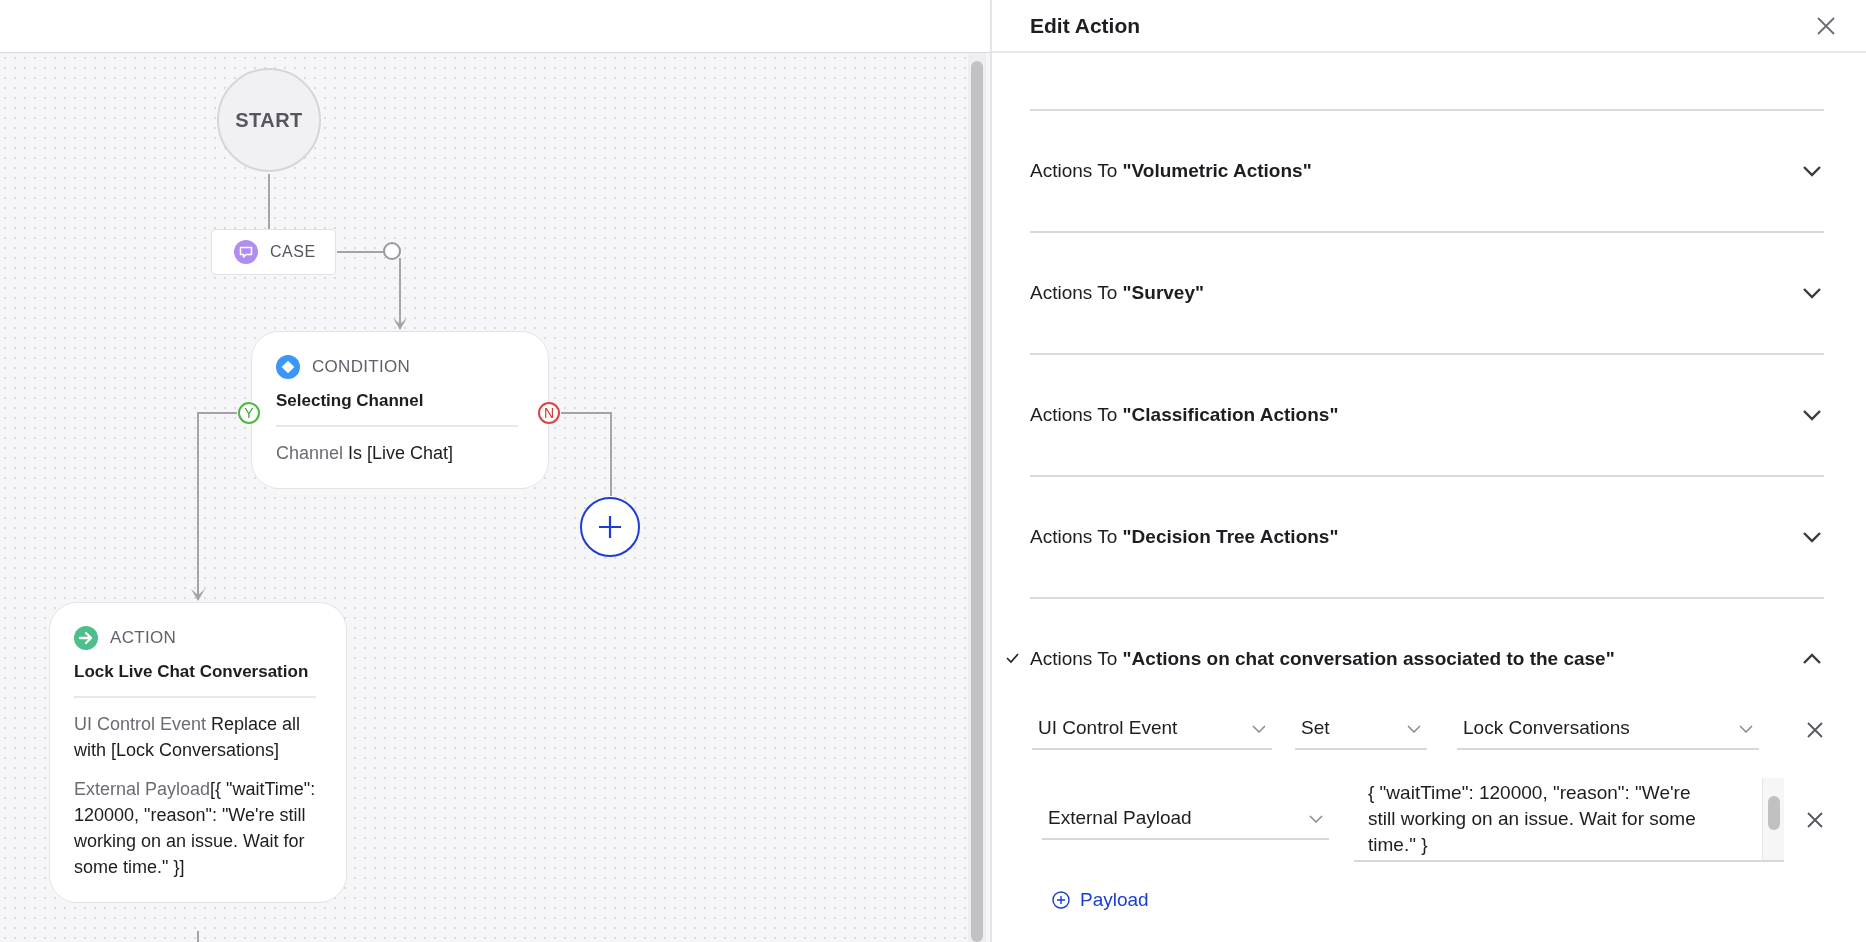 The height and width of the screenshot is (942, 1866). I want to click on plus-icon, so click(610, 527).